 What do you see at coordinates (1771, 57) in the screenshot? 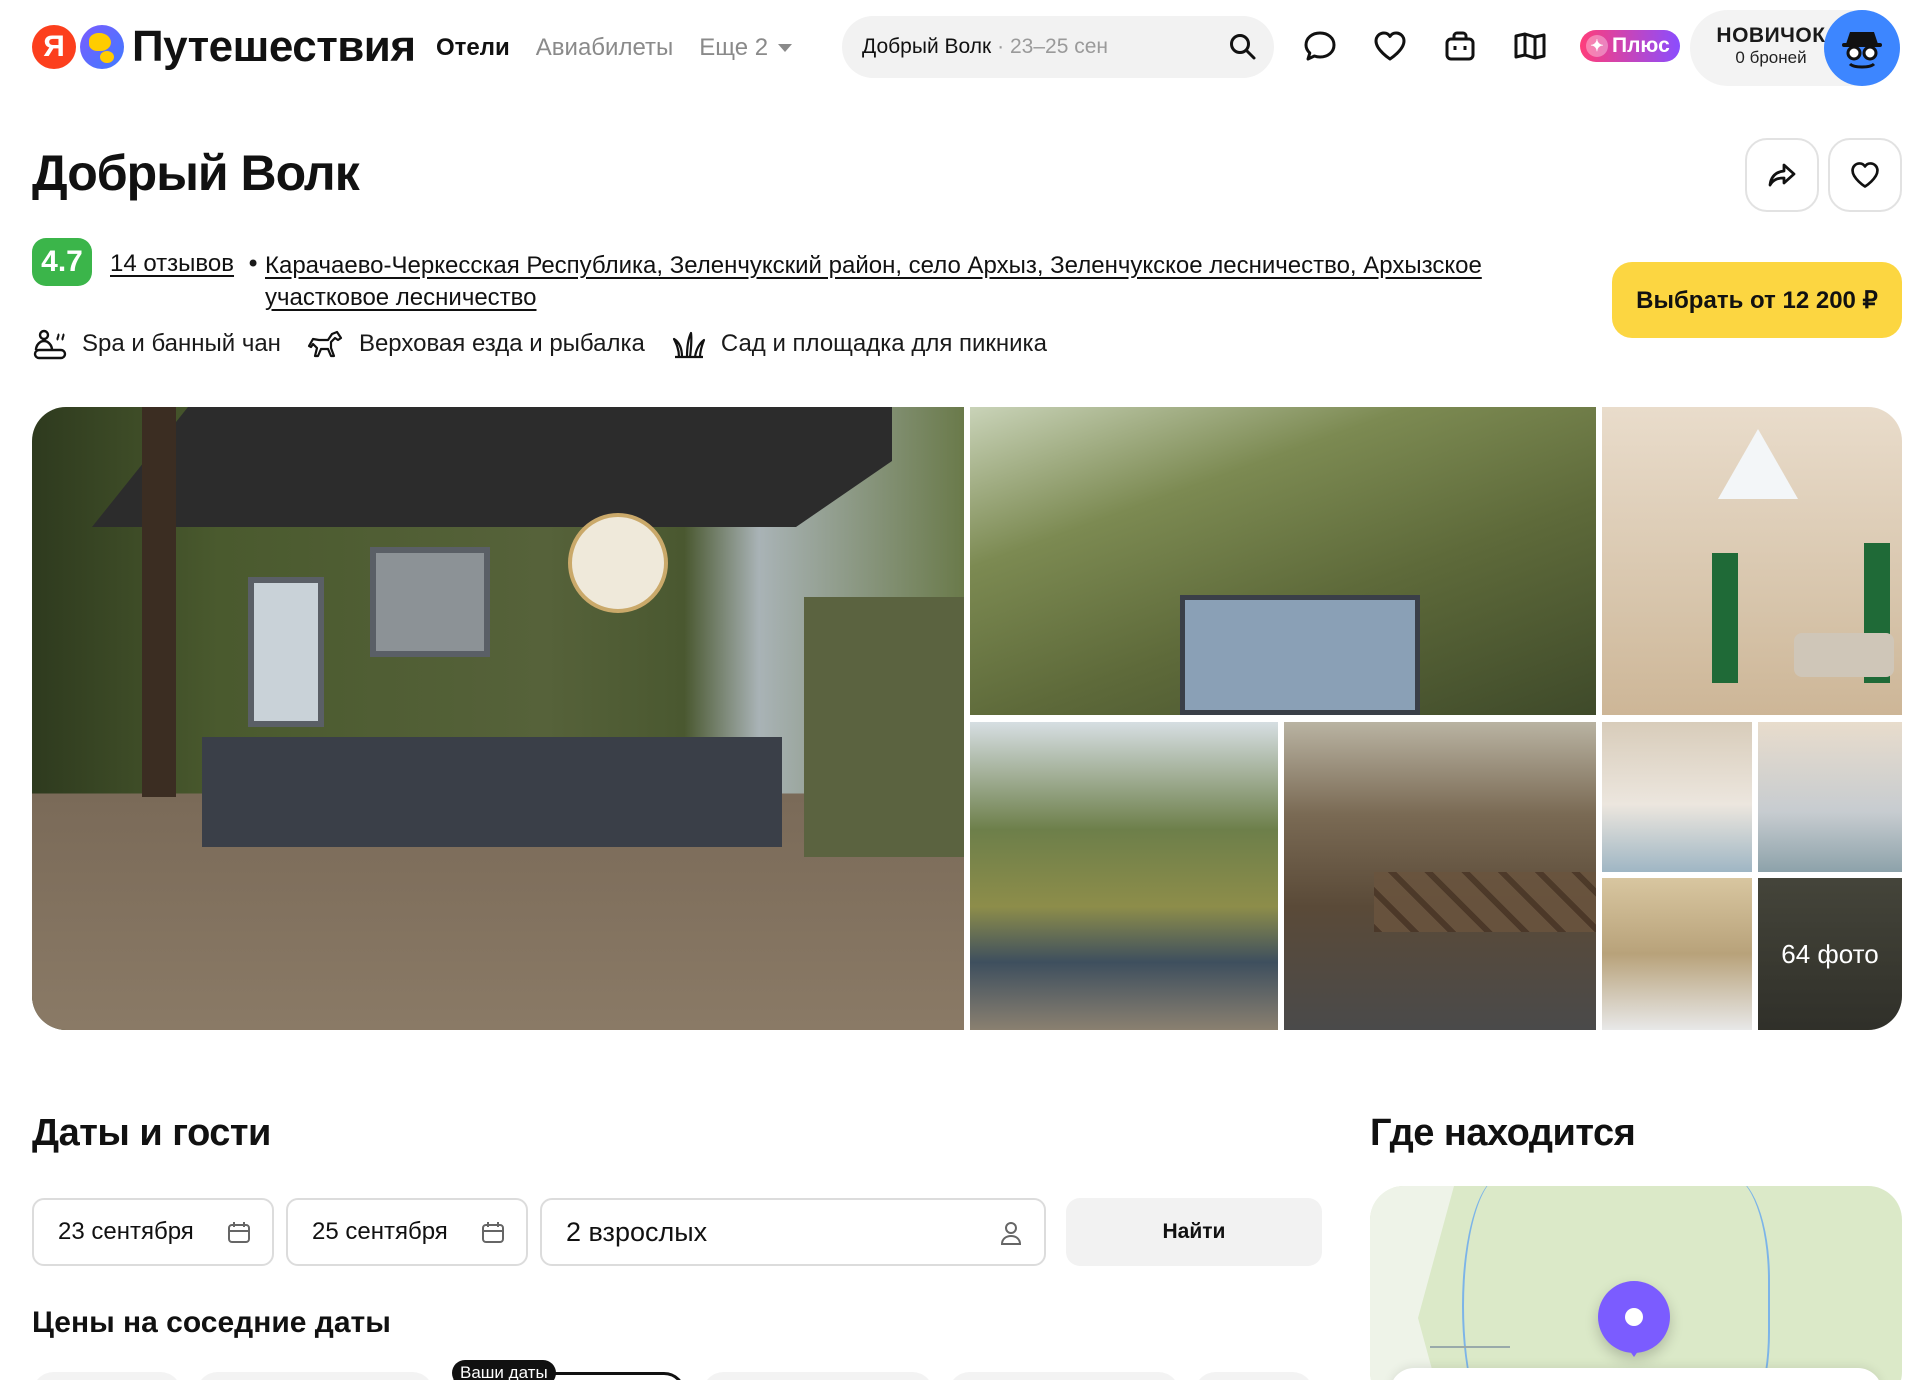
I see `user-bookings: 0 броней` at bounding box center [1771, 57].